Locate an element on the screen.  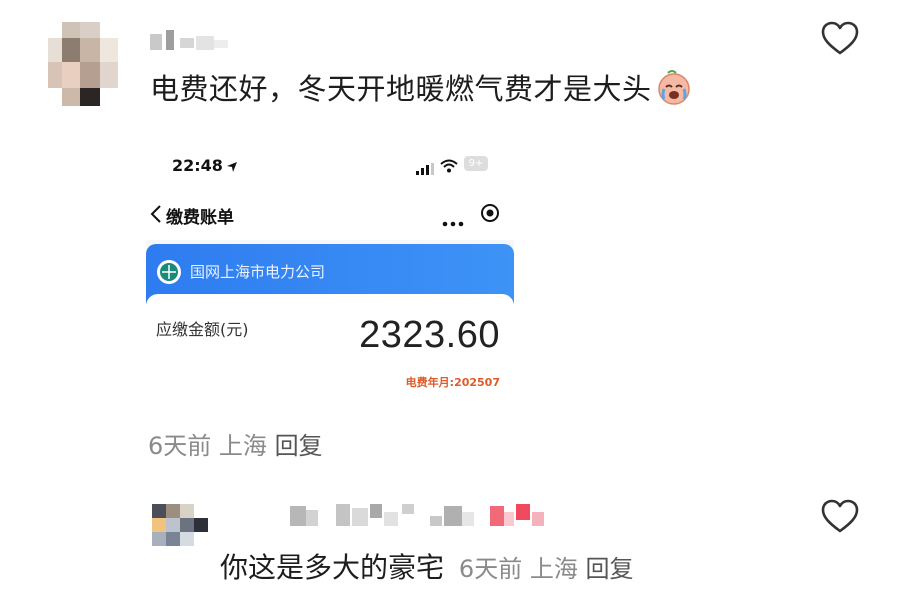
wifi-icon is located at coordinates (449, 167).